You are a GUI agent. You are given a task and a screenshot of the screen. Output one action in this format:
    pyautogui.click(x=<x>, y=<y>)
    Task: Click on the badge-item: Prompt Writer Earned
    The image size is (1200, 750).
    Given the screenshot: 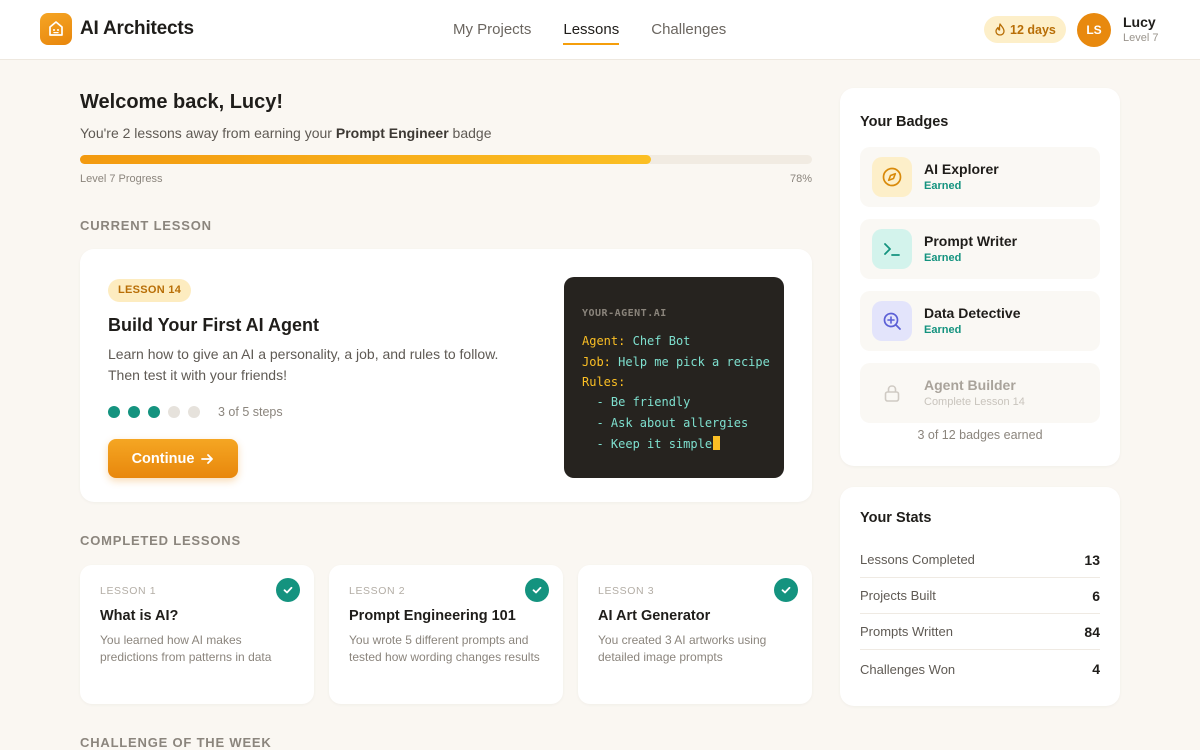 What is the action you would take?
    pyautogui.click(x=980, y=249)
    